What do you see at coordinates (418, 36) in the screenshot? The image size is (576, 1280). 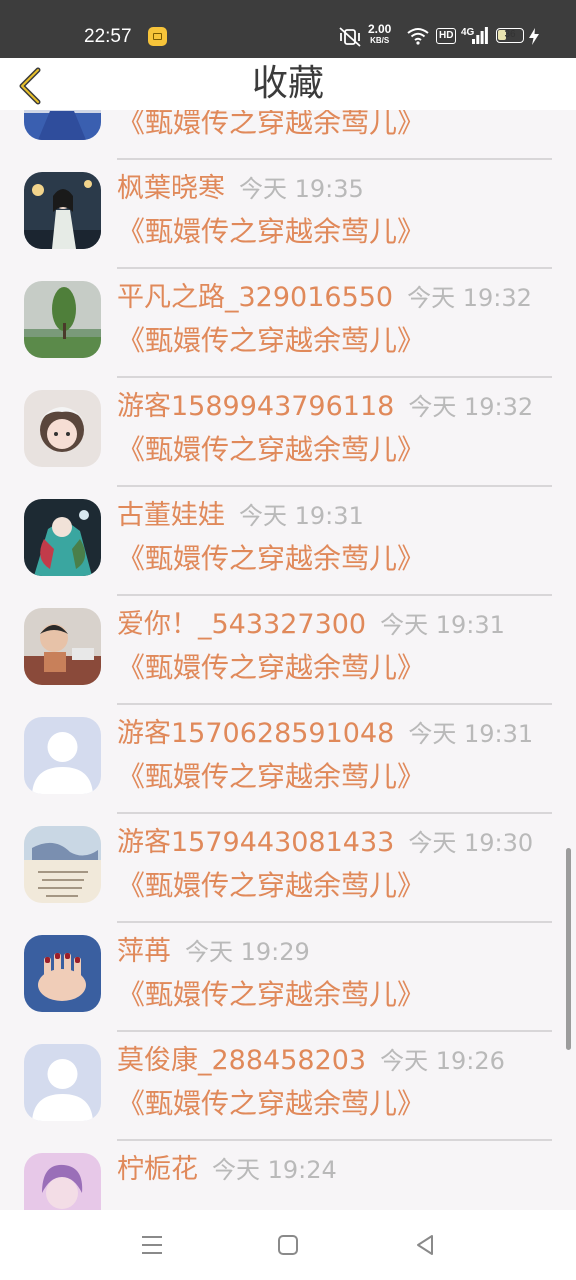 I see `wifi-icon` at bounding box center [418, 36].